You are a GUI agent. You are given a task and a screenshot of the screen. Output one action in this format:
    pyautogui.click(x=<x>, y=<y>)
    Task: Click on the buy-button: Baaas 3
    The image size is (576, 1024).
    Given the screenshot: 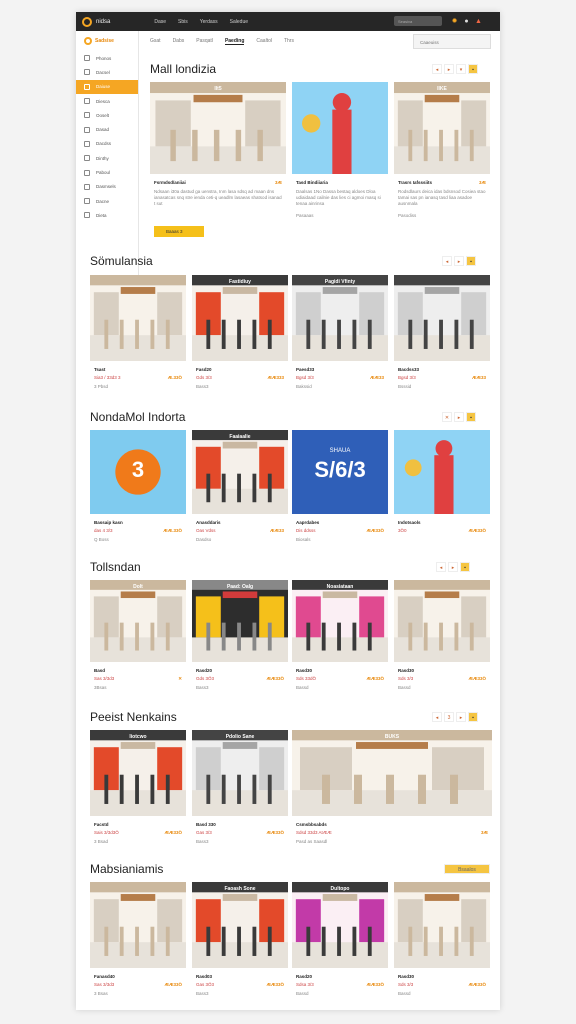 What is the action you would take?
    pyautogui.click(x=179, y=231)
    